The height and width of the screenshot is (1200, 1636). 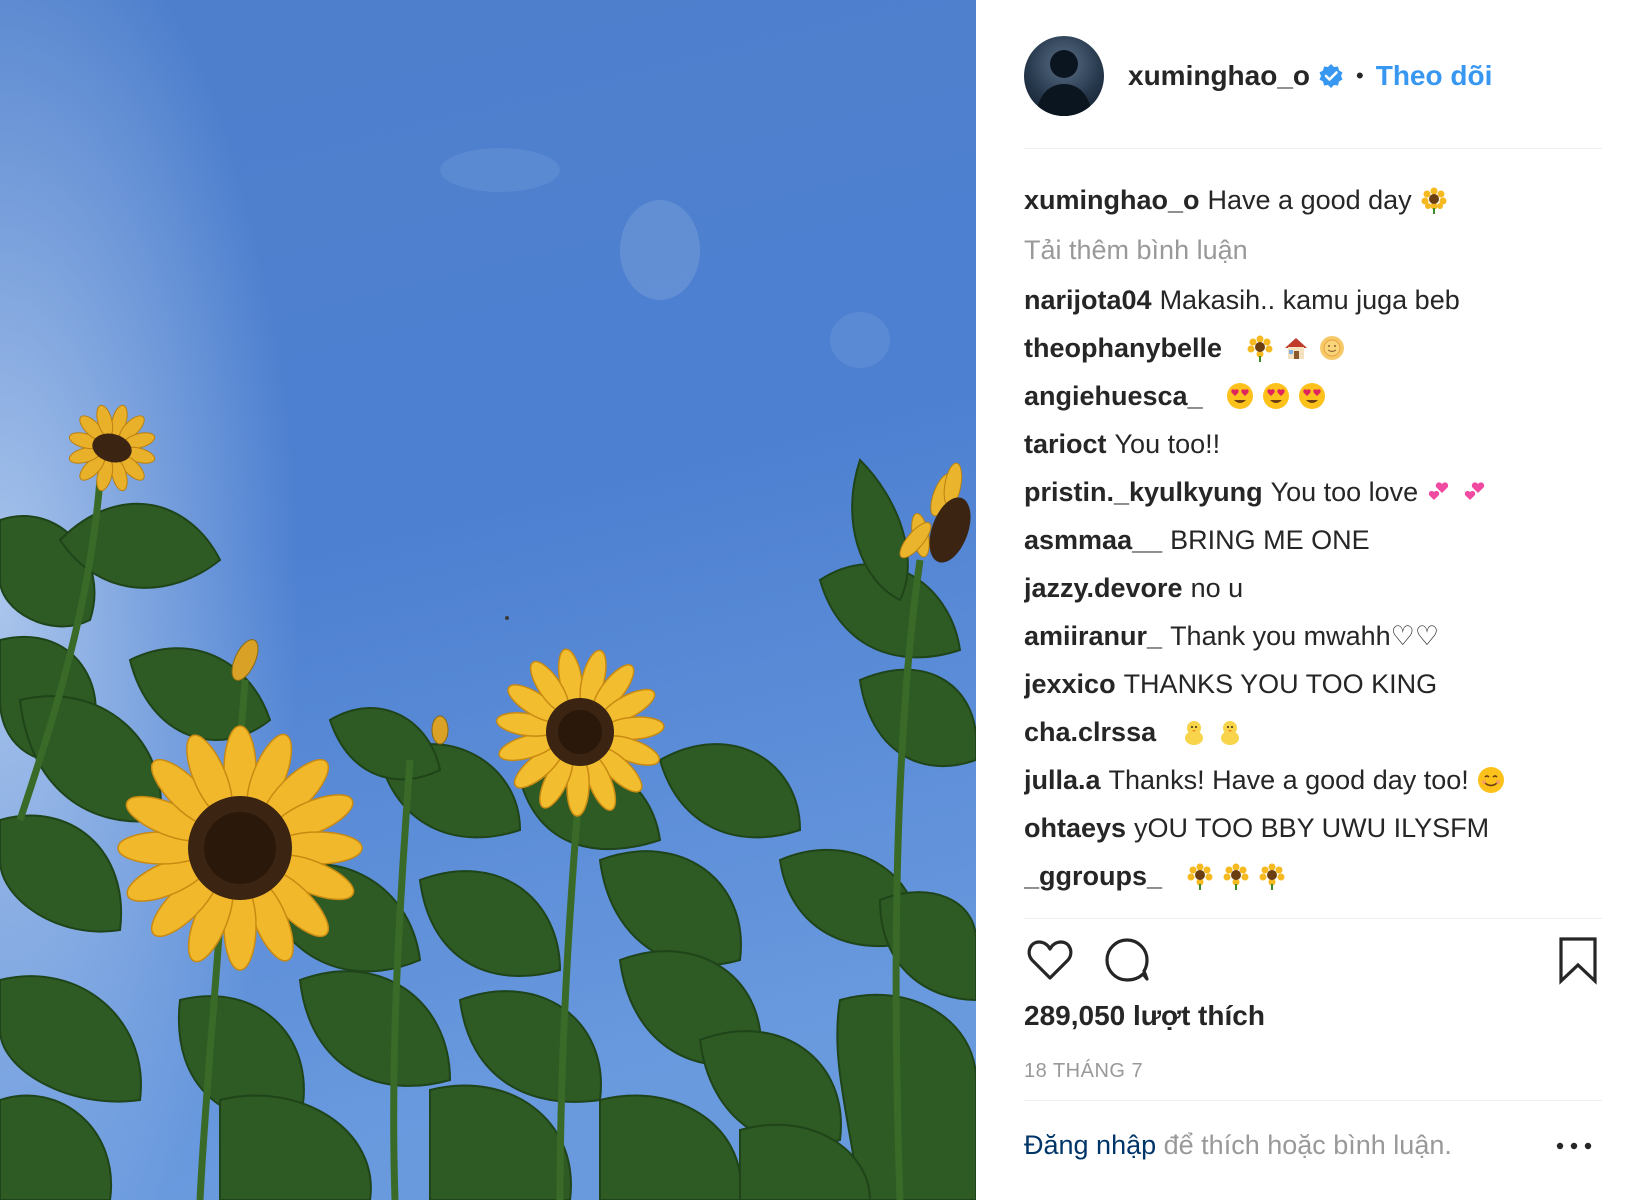 I want to click on comment-row: amiiranur_ Thank you mwahh♡♡, so click(x=1313, y=636).